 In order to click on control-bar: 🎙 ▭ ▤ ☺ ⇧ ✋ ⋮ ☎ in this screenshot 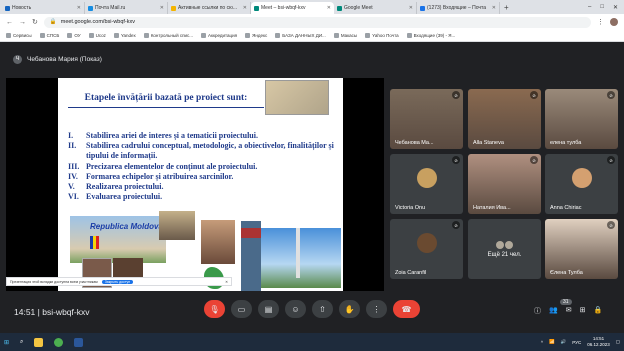, I will do `click(312, 309)`.